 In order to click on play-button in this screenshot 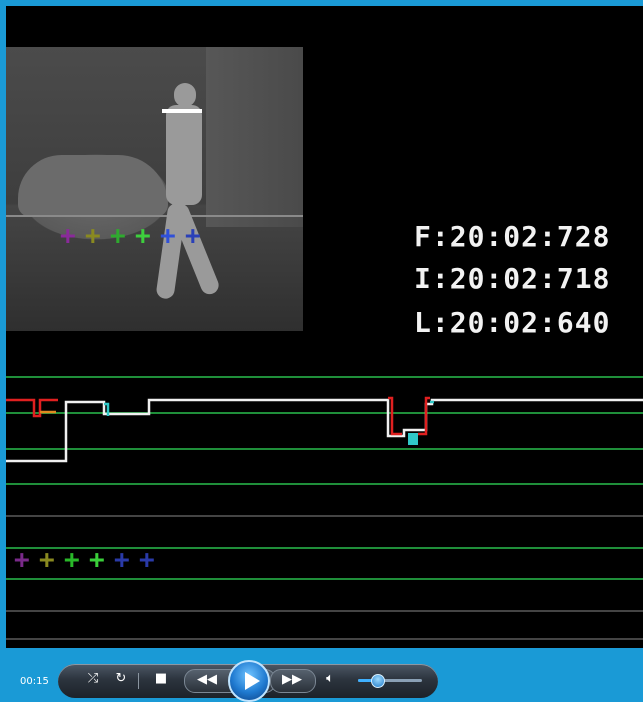, I will do `click(249, 681)`.